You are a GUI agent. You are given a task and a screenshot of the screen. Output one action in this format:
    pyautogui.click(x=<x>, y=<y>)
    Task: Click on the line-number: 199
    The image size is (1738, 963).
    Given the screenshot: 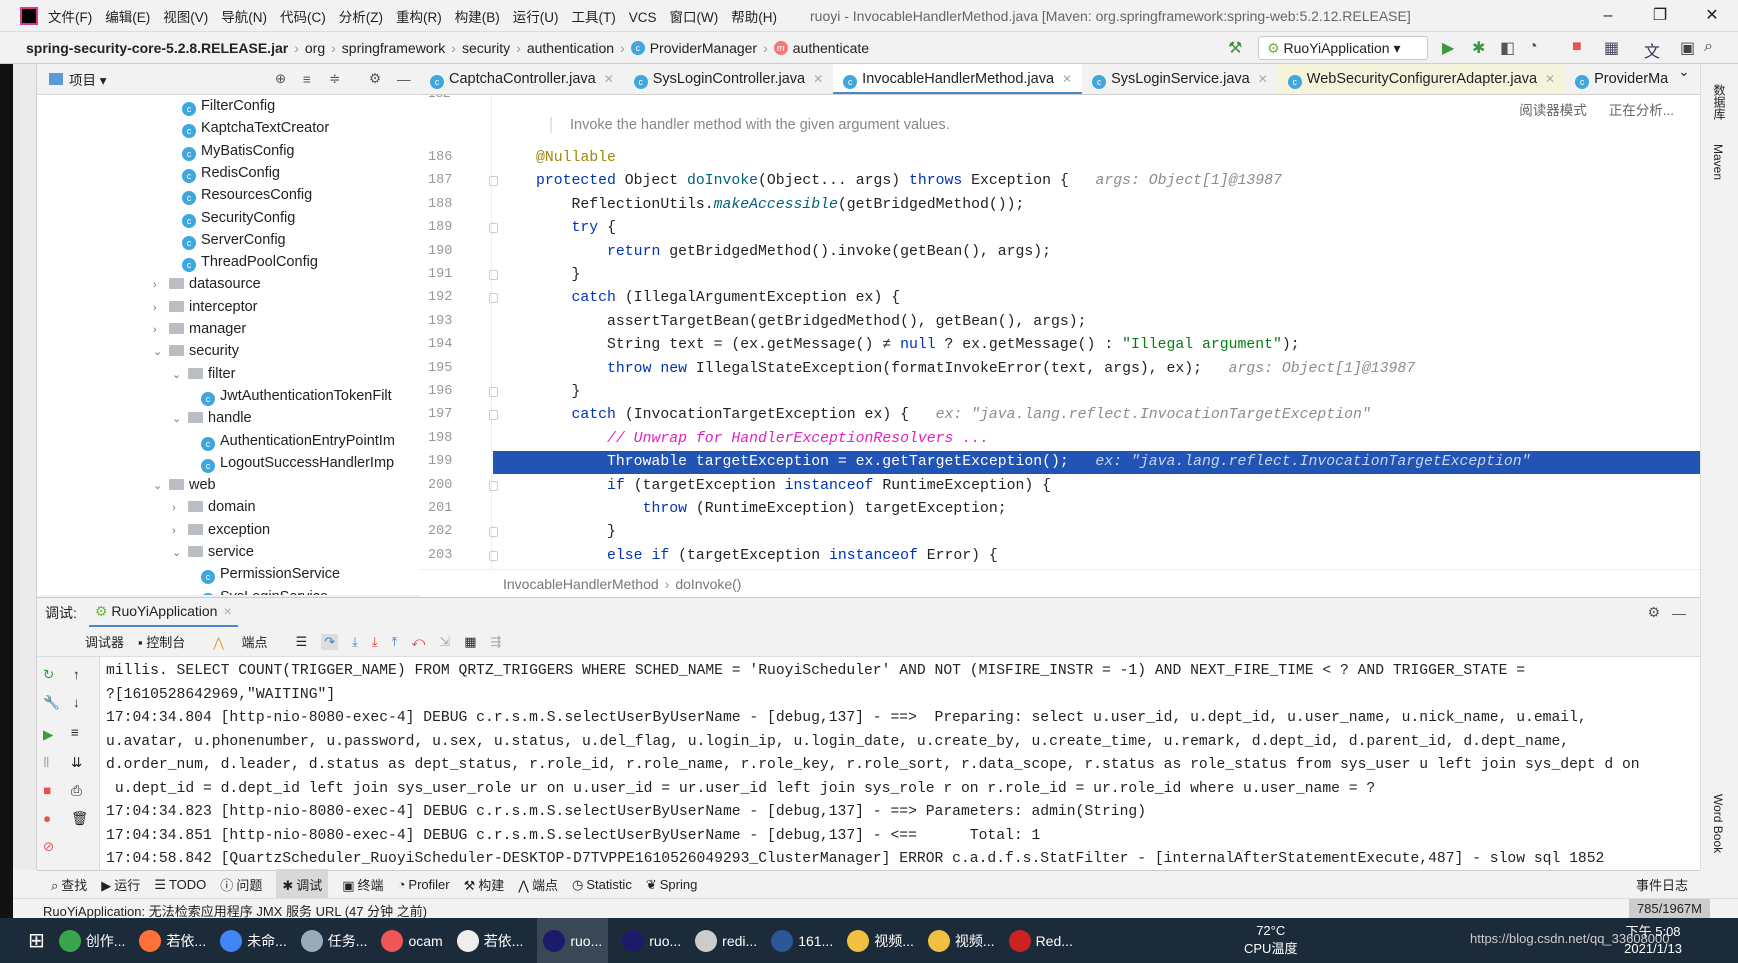 What is the action you would take?
    pyautogui.click(x=448, y=461)
    